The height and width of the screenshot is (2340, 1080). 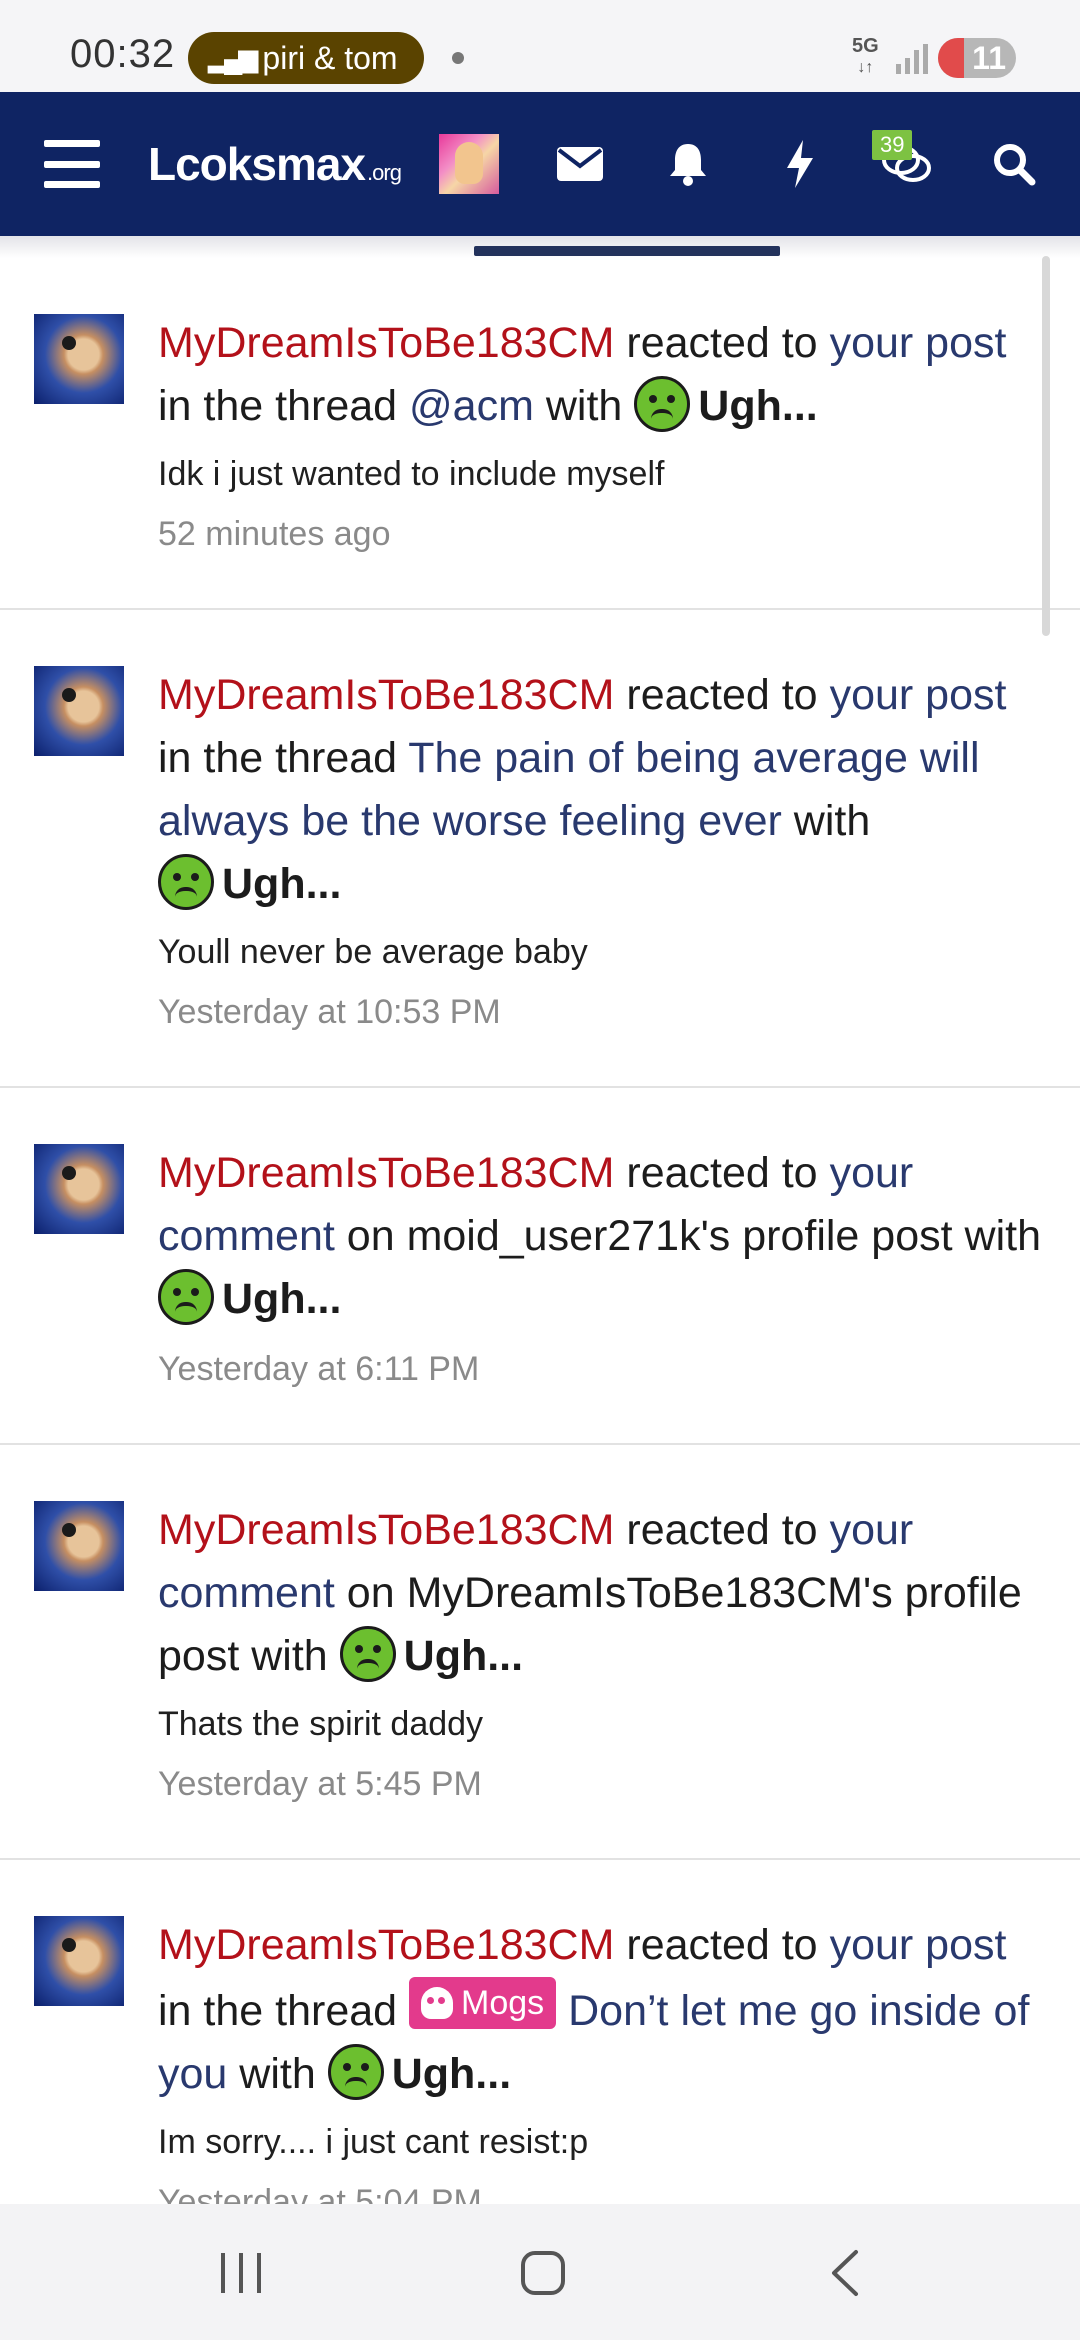 I want to click on bolt-icon, so click(x=800, y=164).